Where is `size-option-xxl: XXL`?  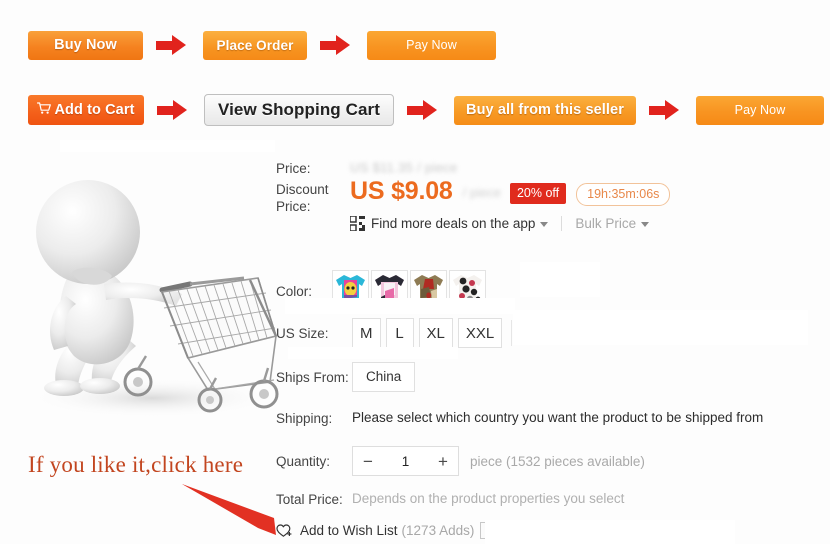
size-option-xxl: XXL is located at coordinates (480, 333).